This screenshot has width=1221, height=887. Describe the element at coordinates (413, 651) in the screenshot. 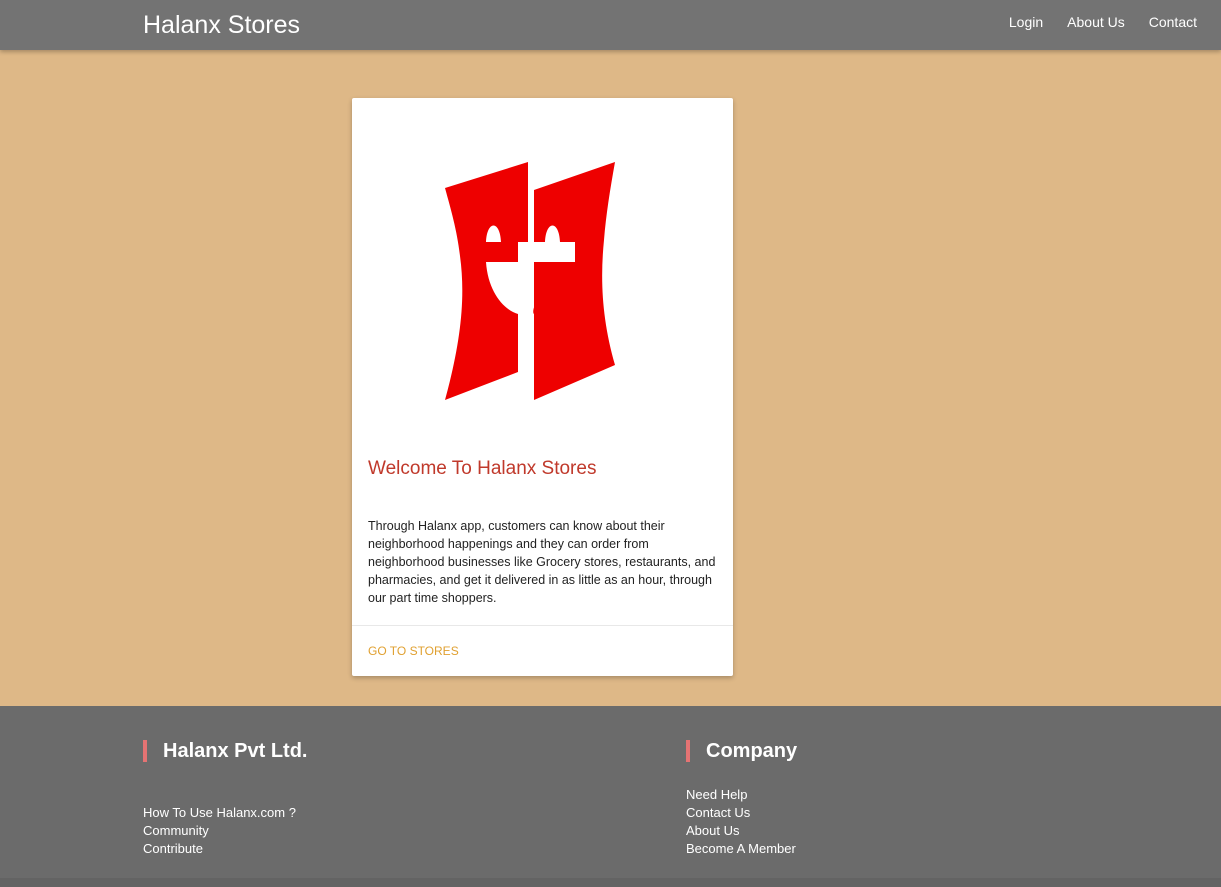

I see `go-to-stores-link: GO TO STORES` at that location.